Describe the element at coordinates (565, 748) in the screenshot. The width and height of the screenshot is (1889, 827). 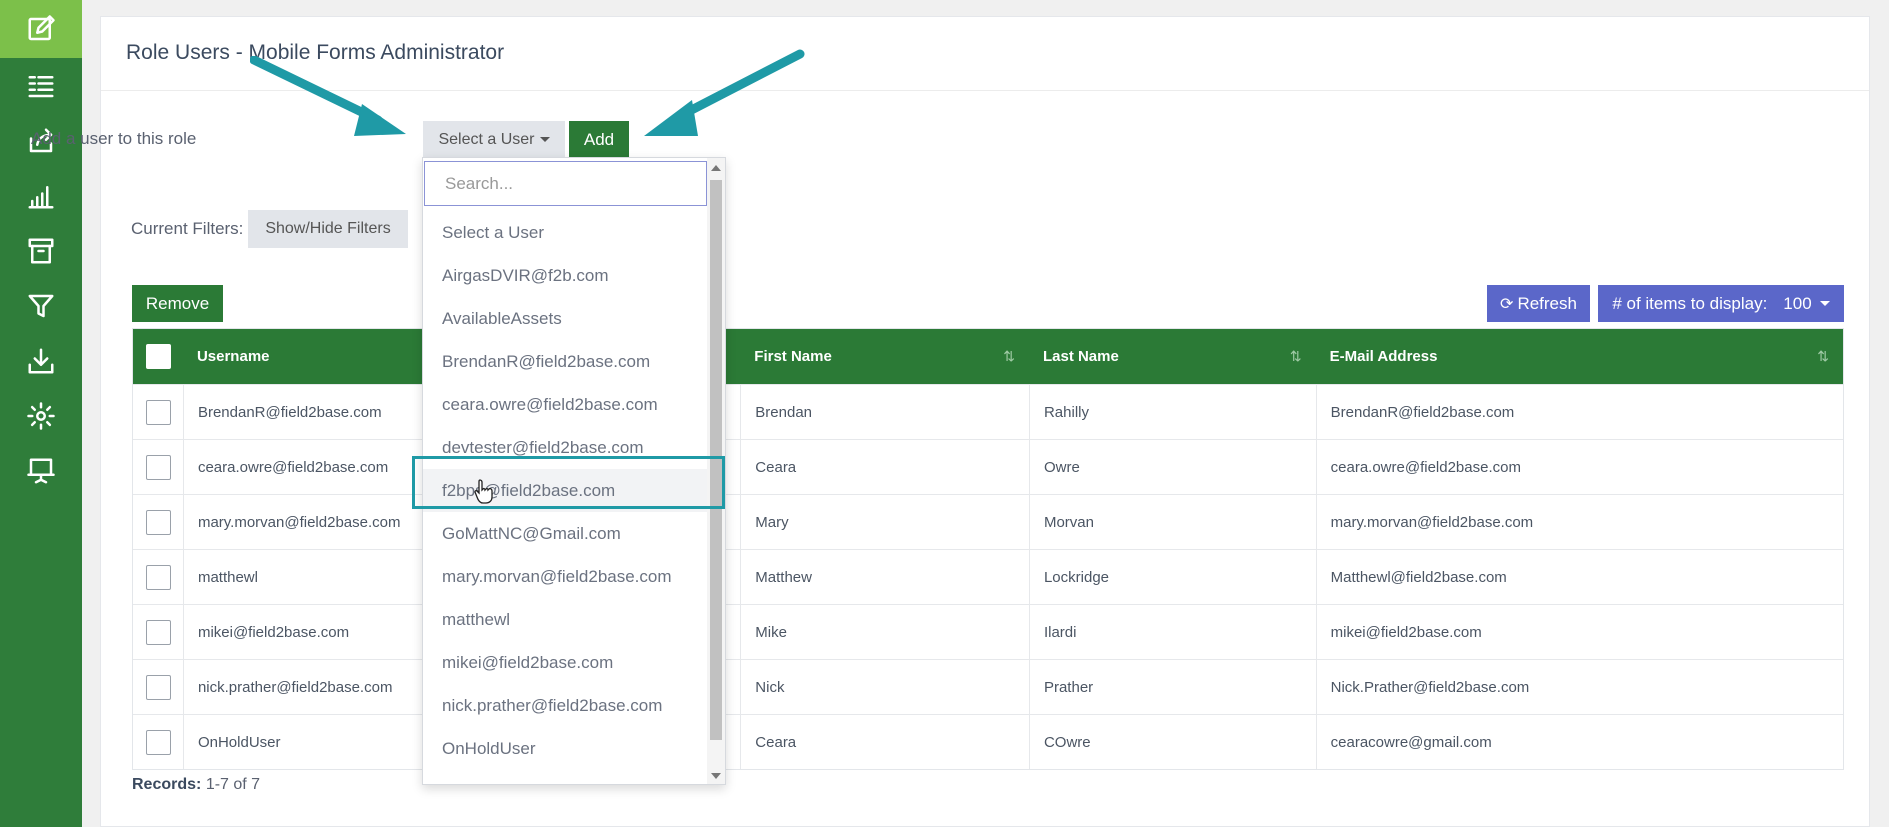
I see `user-option: OnHoldUser` at that location.